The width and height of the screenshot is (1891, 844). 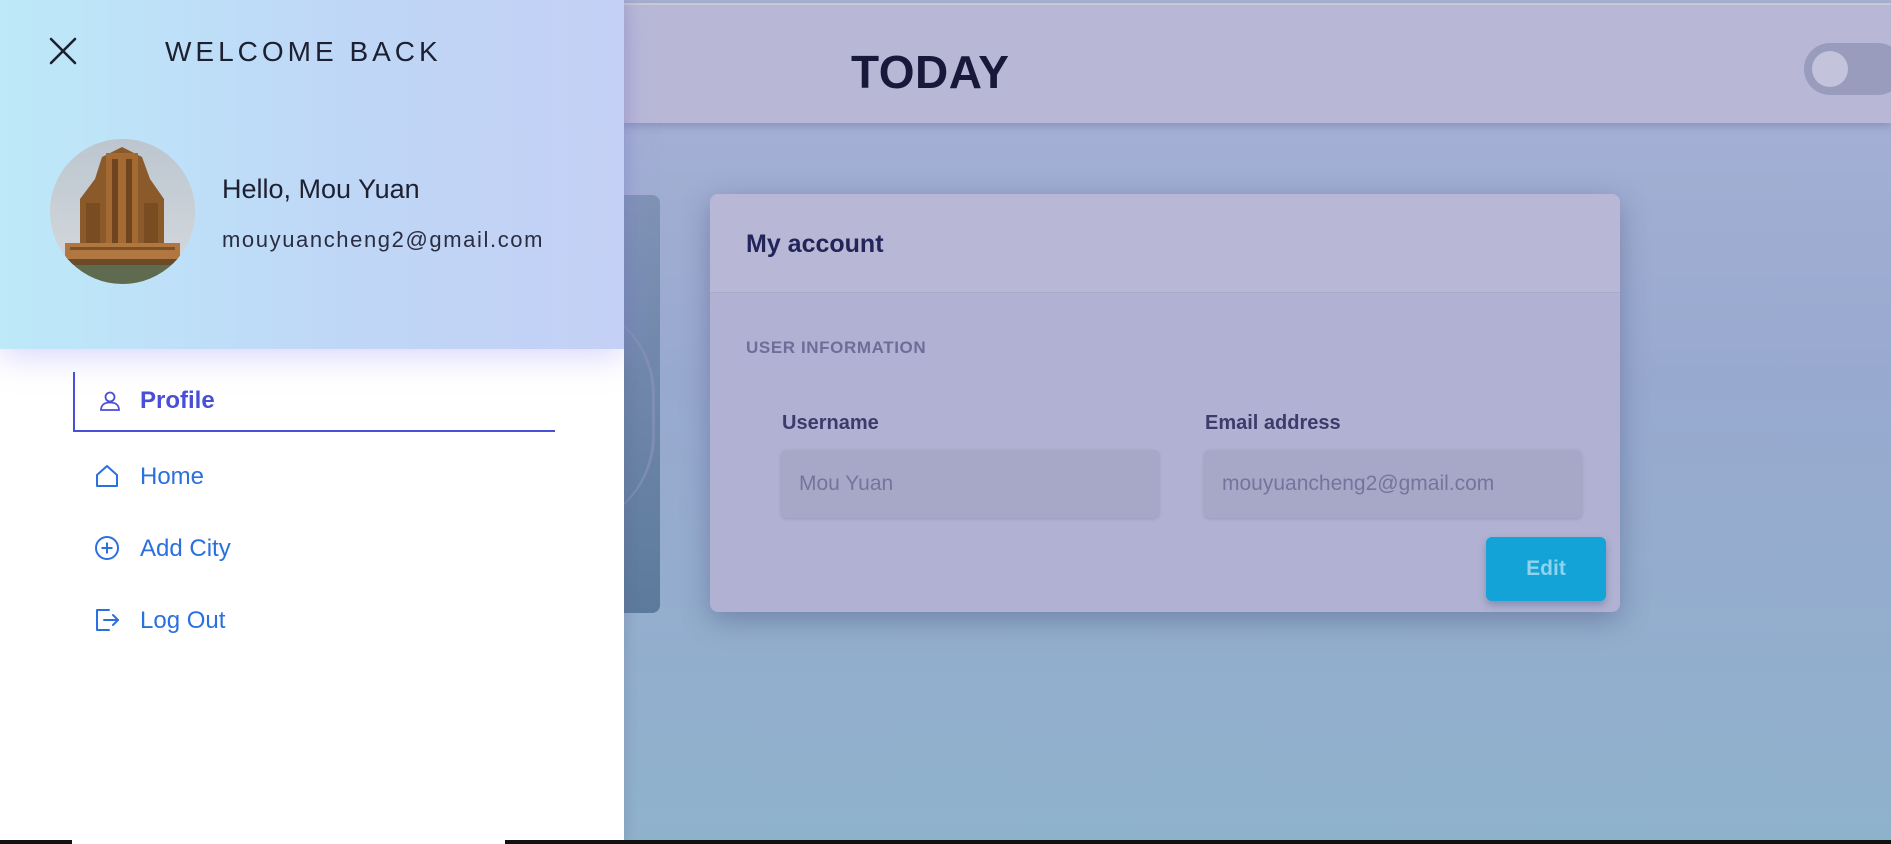 I want to click on user-icon, so click(x=110, y=401).